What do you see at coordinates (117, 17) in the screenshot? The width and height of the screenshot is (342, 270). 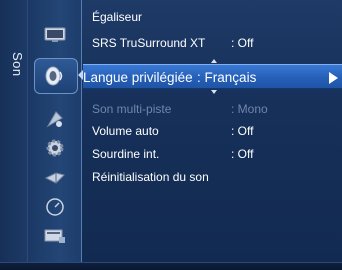 I see `menu-item-label: Égaliseur` at bounding box center [117, 17].